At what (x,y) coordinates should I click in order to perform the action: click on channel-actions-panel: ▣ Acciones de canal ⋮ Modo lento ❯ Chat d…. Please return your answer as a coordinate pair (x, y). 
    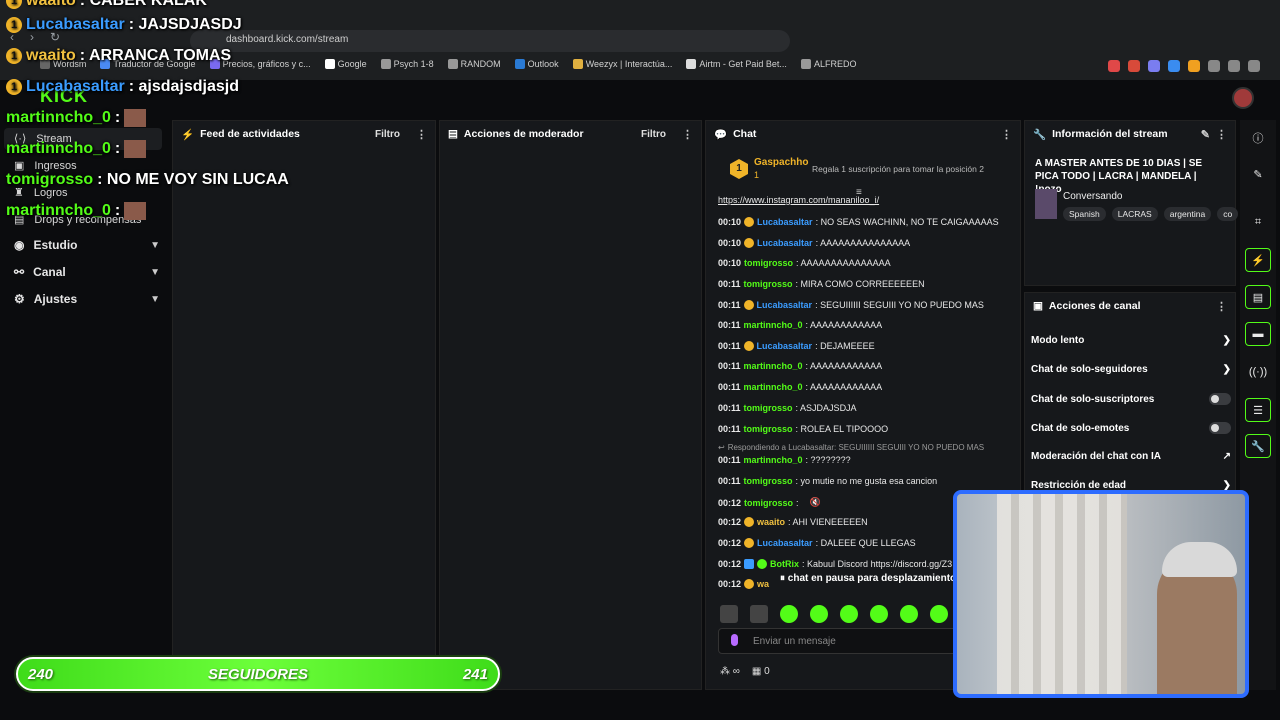
    Looking at the image, I should click on (1130, 392).